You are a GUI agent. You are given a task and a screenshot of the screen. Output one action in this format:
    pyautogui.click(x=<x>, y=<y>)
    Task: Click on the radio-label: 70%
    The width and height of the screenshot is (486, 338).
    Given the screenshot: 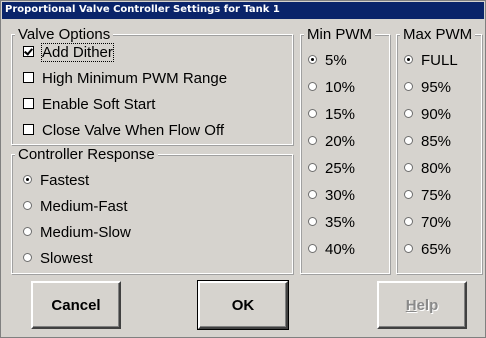 What is the action you would take?
    pyautogui.click(x=436, y=222)
    